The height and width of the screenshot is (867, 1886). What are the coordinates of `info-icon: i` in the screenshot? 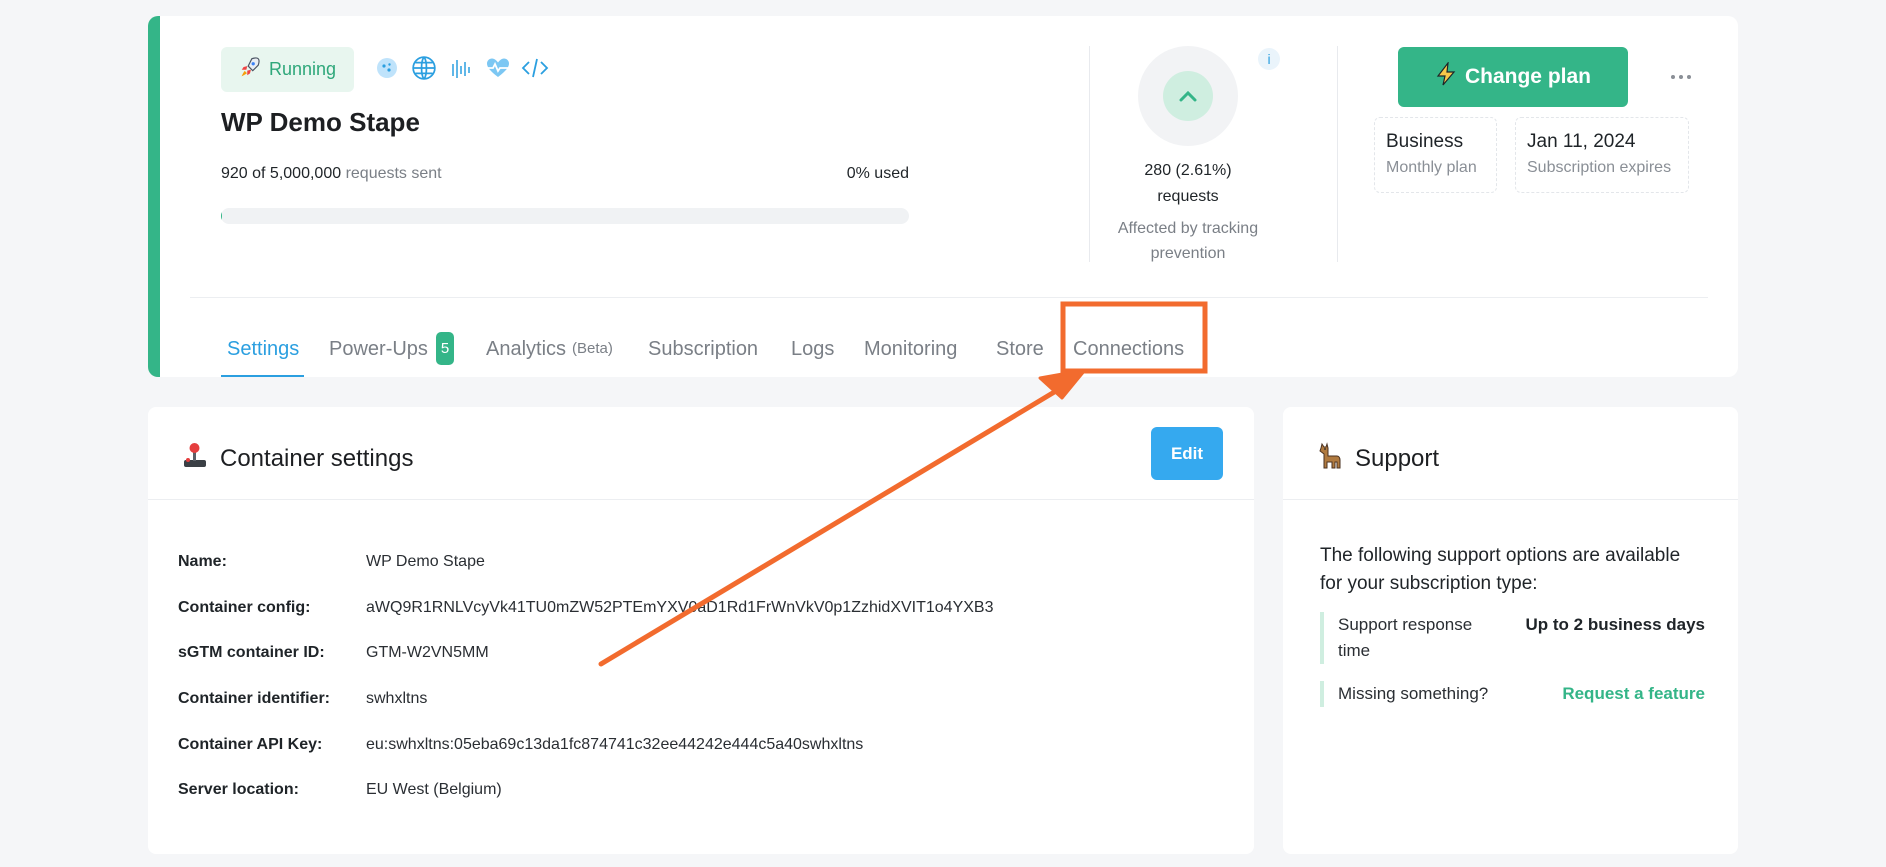 It's located at (1269, 59).